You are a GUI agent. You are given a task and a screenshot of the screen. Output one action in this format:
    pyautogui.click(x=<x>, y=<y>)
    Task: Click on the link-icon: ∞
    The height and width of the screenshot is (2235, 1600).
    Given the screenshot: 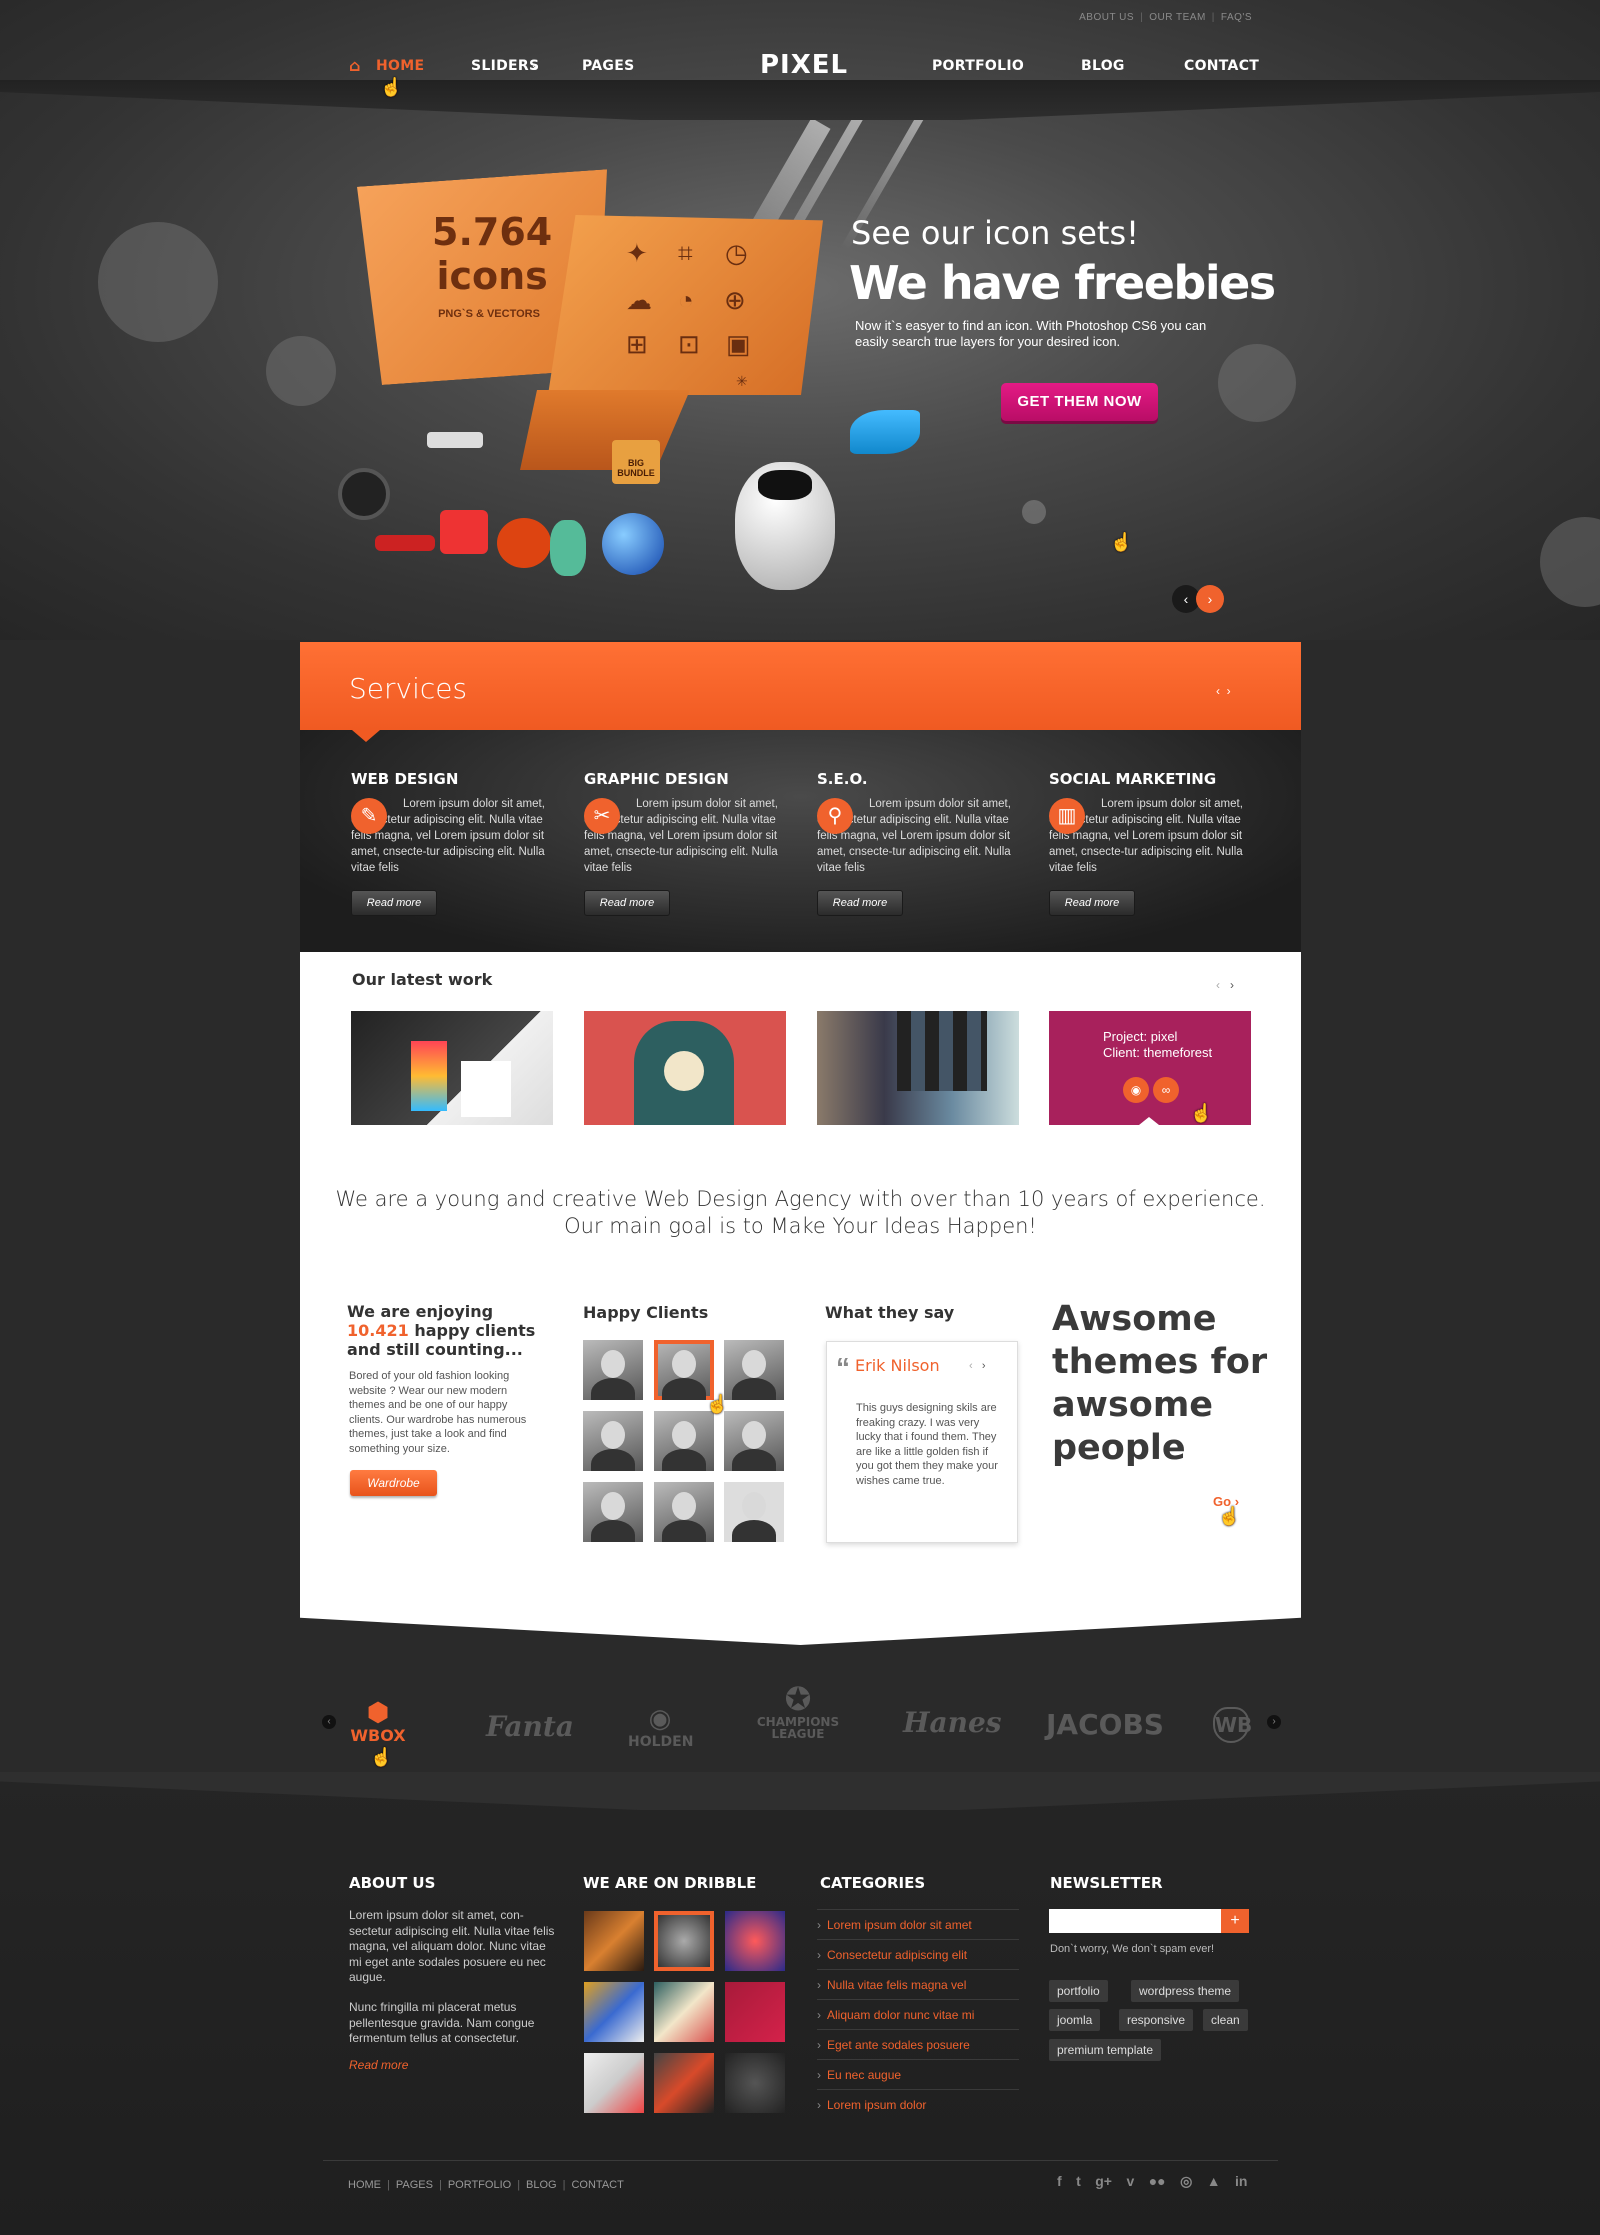 What is the action you would take?
    pyautogui.click(x=1166, y=1090)
    